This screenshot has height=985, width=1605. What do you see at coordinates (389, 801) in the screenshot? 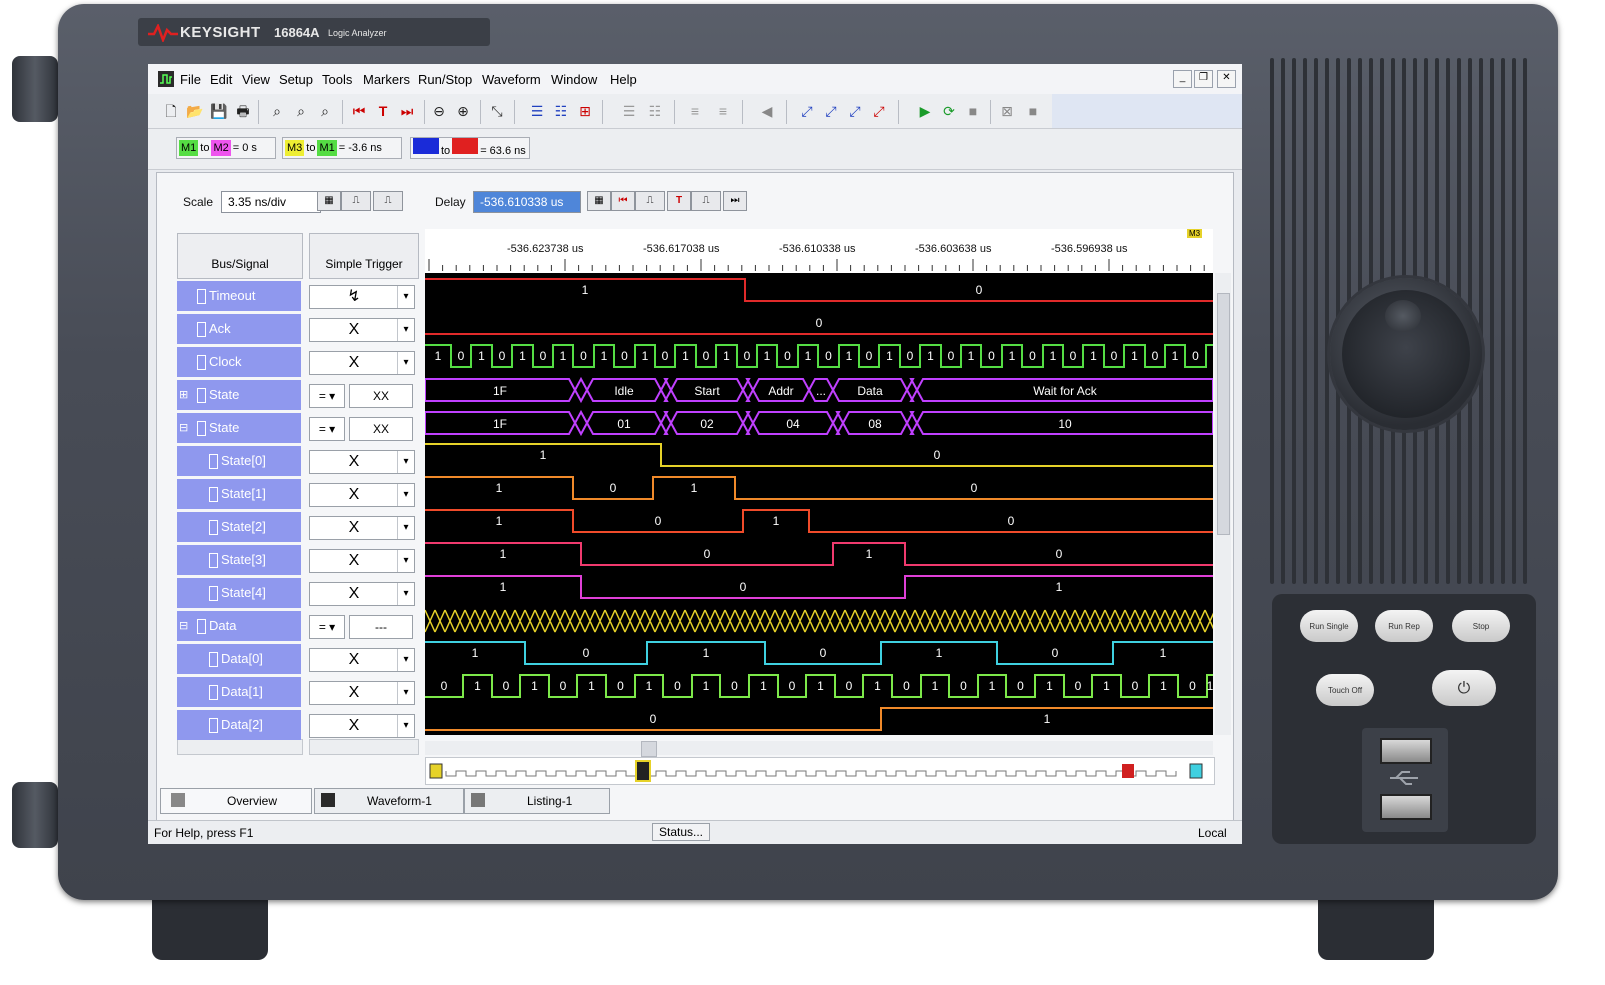
I see `tab-waveform-1: Waveform-1` at bounding box center [389, 801].